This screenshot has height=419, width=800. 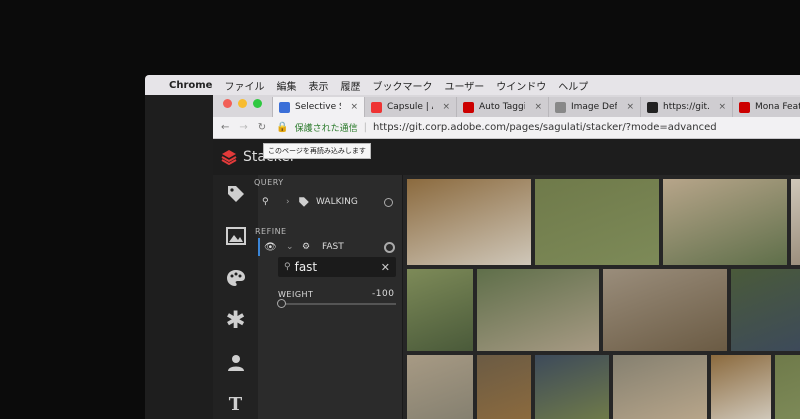 I want to click on search-value: fast, so click(x=306, y=267).